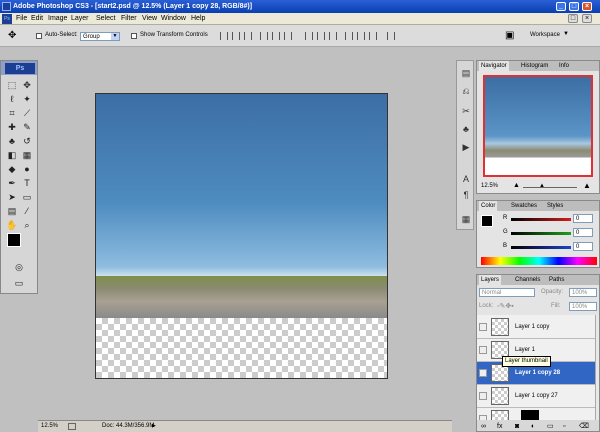 Image resolution: width=600 pixels, height=432 pixels. What do you see at coordinates (27, 169) in the screenshot?
I see `dodge-tool-icon: ●` at bounding box center [27, 169].